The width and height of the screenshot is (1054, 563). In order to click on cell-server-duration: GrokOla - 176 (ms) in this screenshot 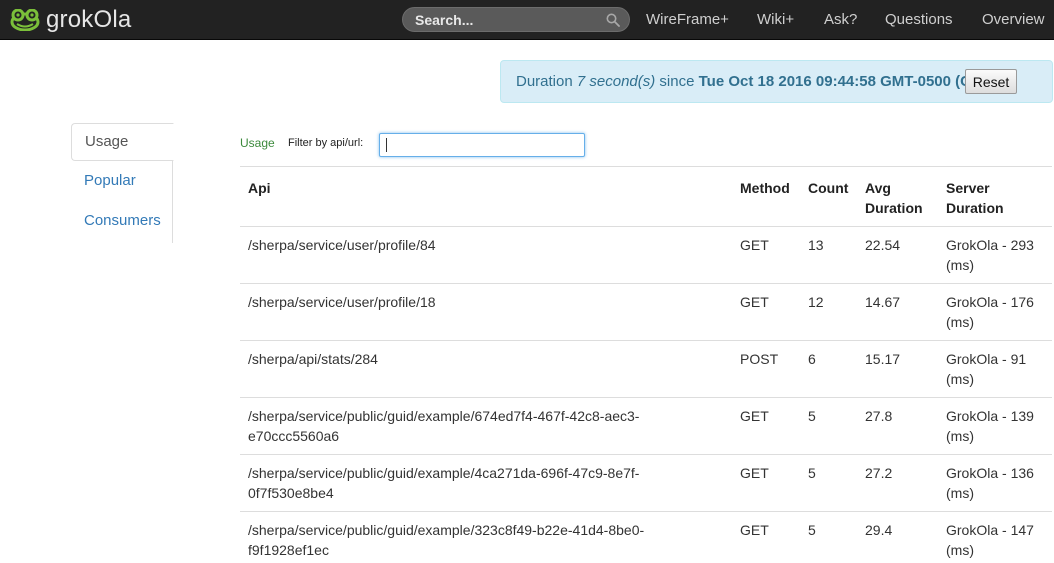, I will do `click(995, 312)`.